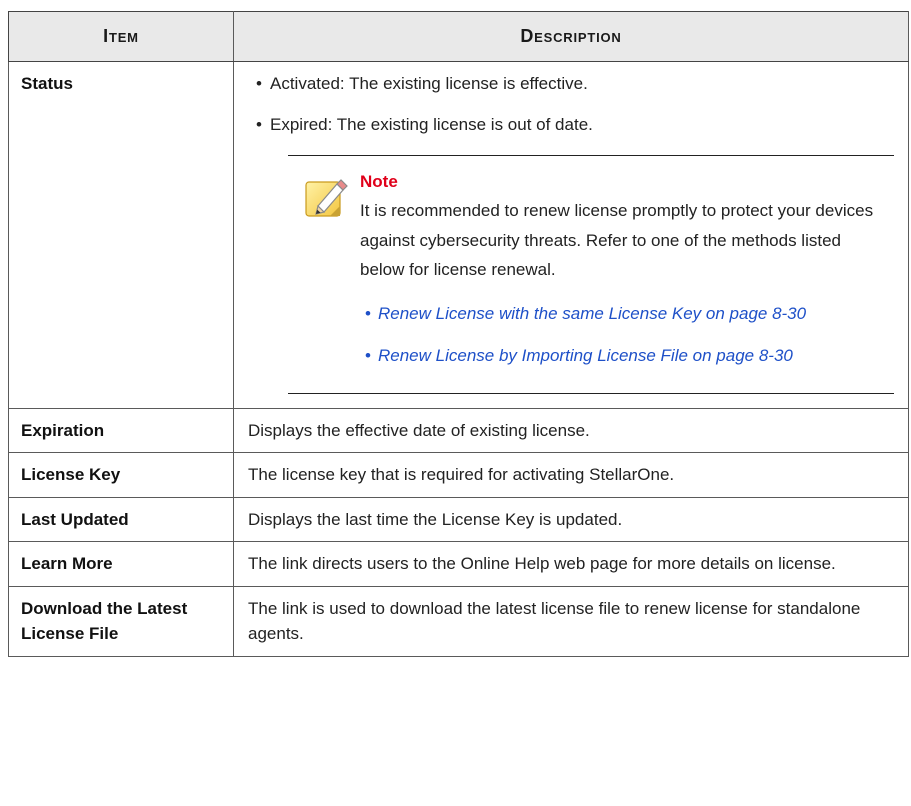  I want to click on item-cell: License Key, so click(121, 475).